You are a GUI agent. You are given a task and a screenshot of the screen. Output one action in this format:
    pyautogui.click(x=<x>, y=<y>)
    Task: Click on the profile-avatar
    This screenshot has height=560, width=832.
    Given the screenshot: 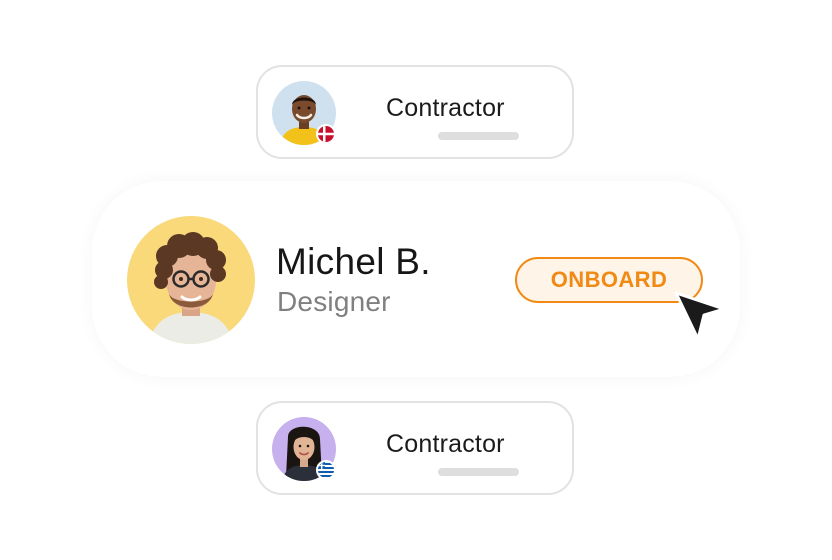 What is the action you would take?
    pyautogui.click(x=191, y=280)
    